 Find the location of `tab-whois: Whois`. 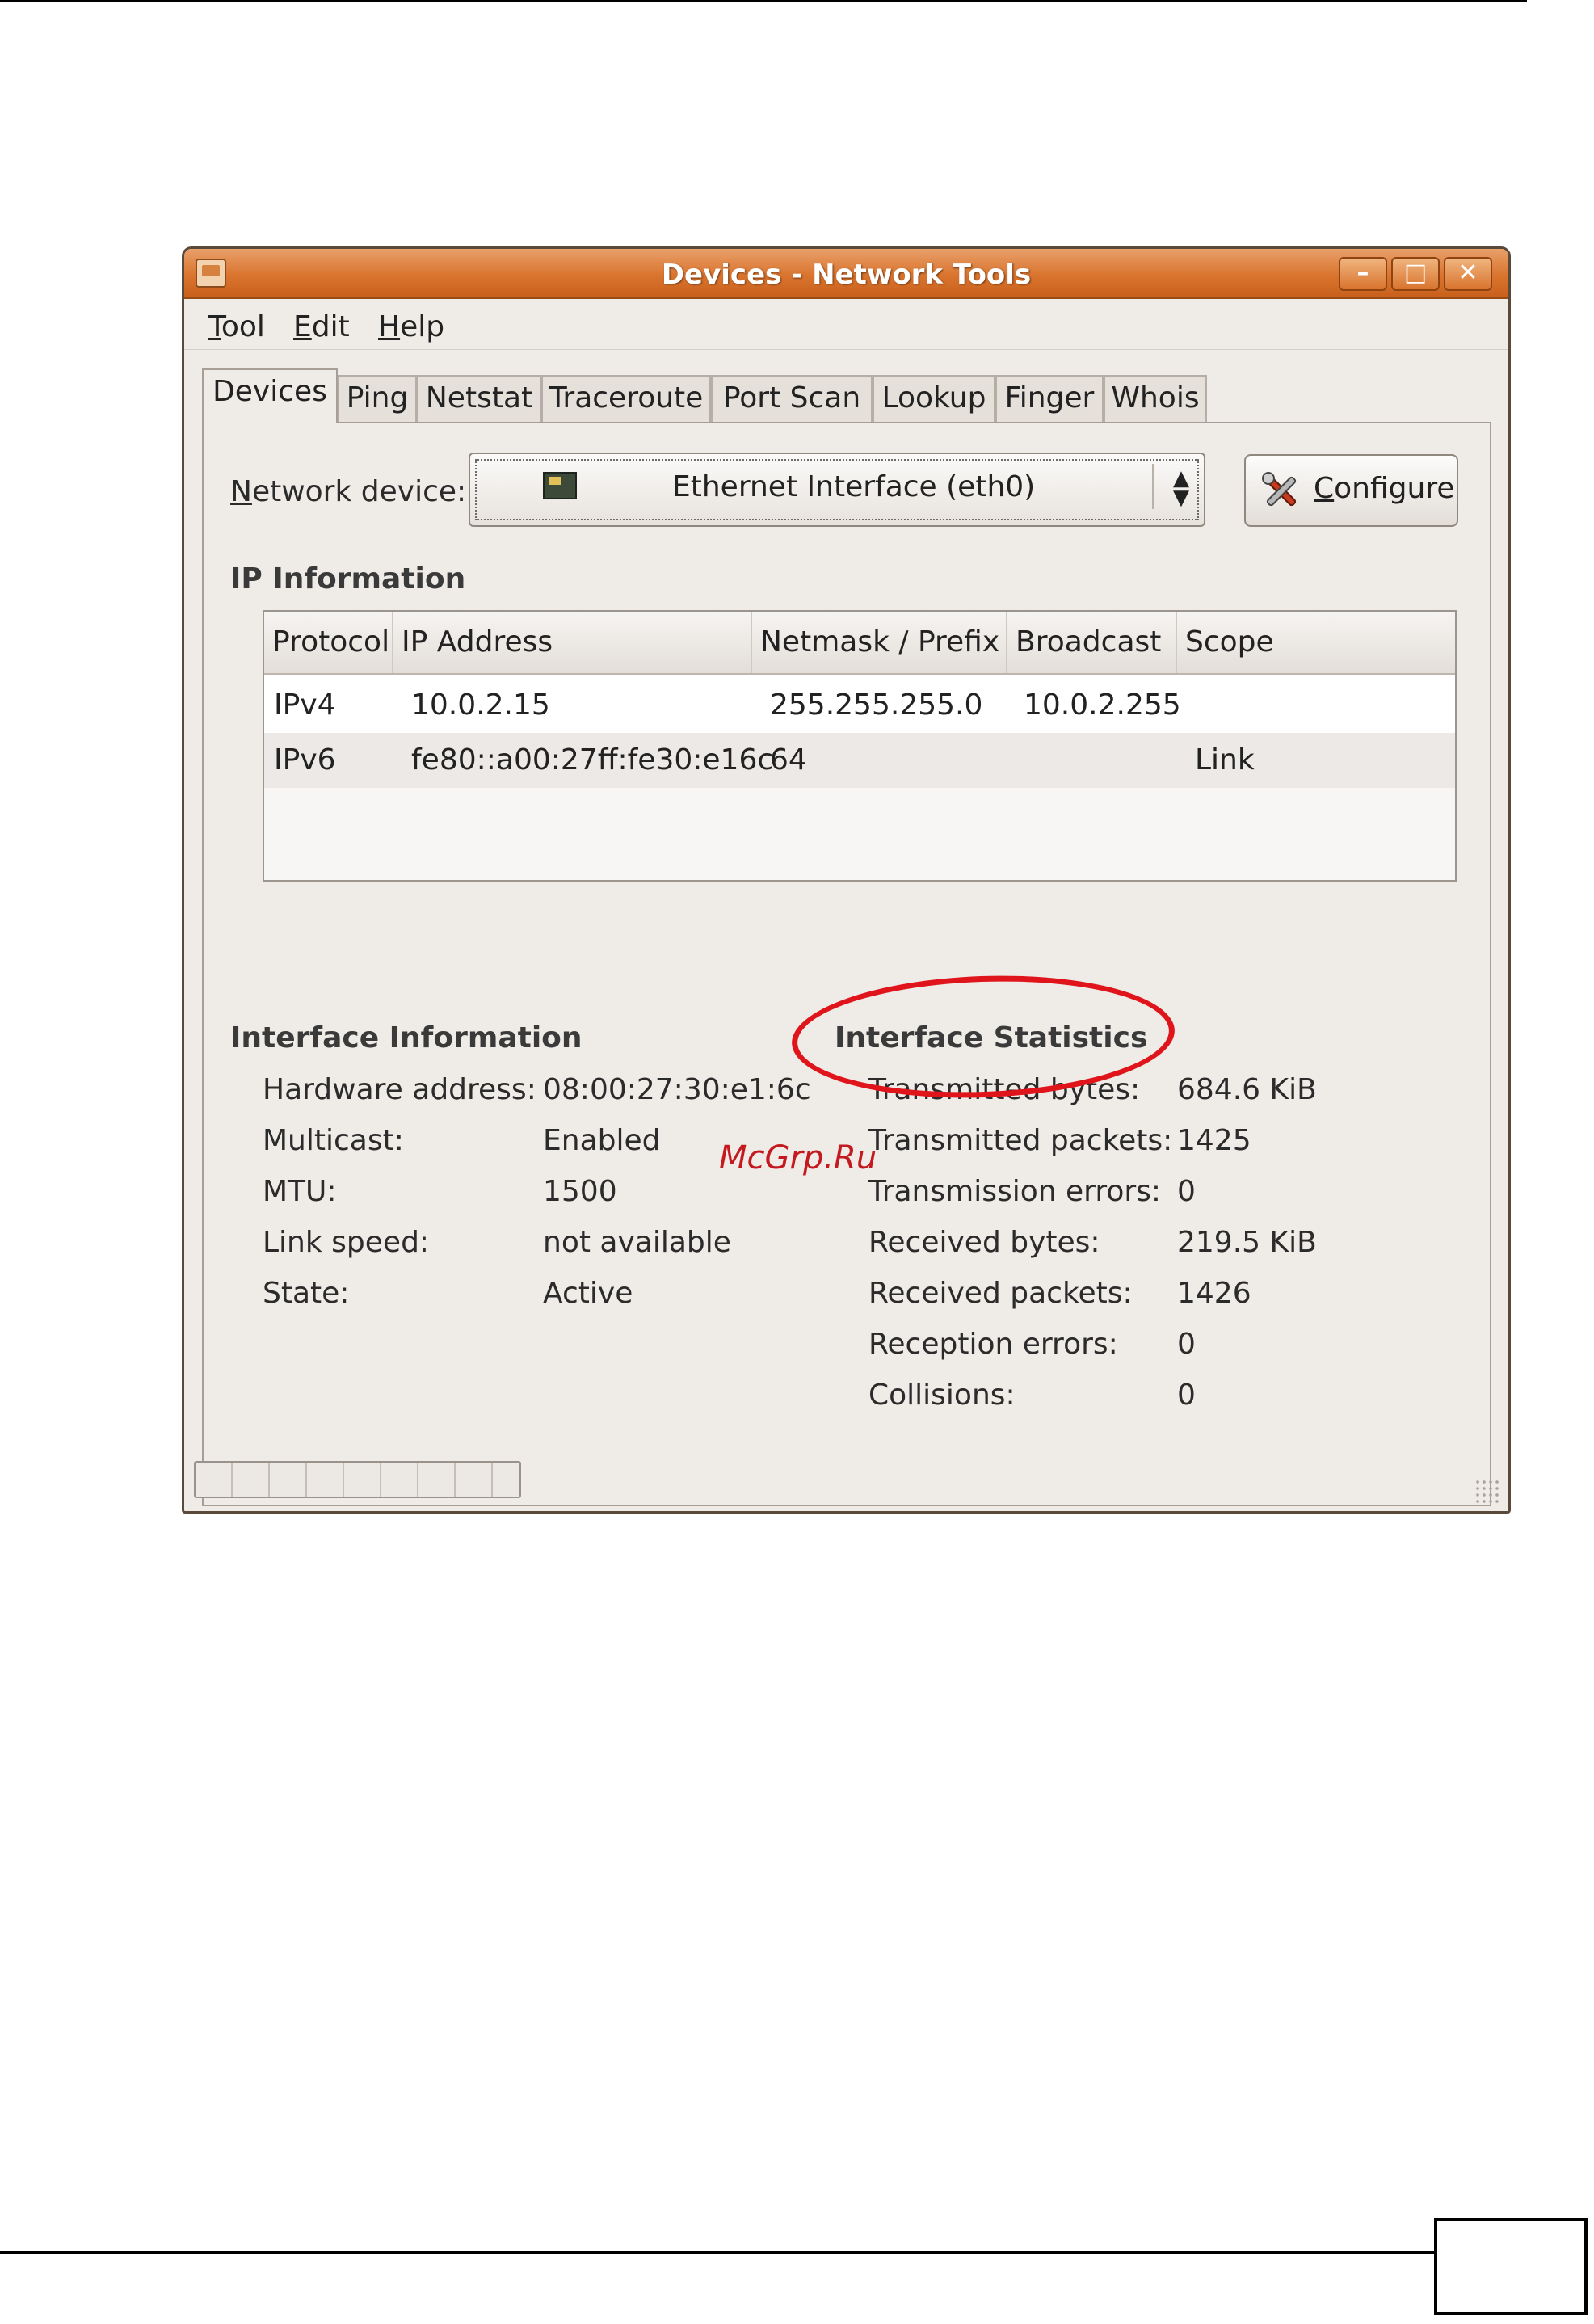

tab-whois: Whois is located at coordinates (1155, 398).